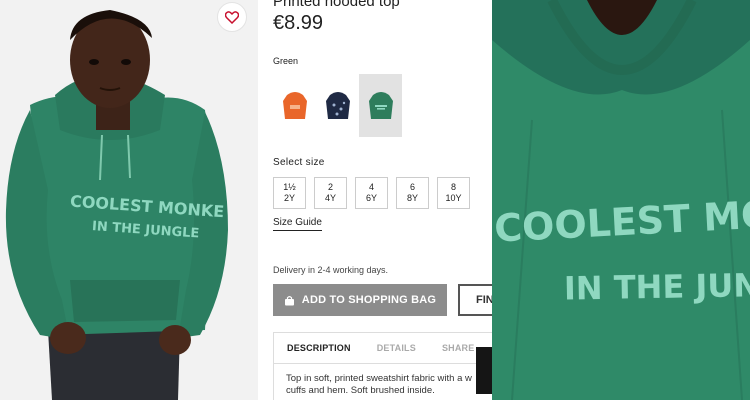  Describe the element at coordinates (396, 348) in the screenshot. I see `tab-details: DETAILS` at that location.